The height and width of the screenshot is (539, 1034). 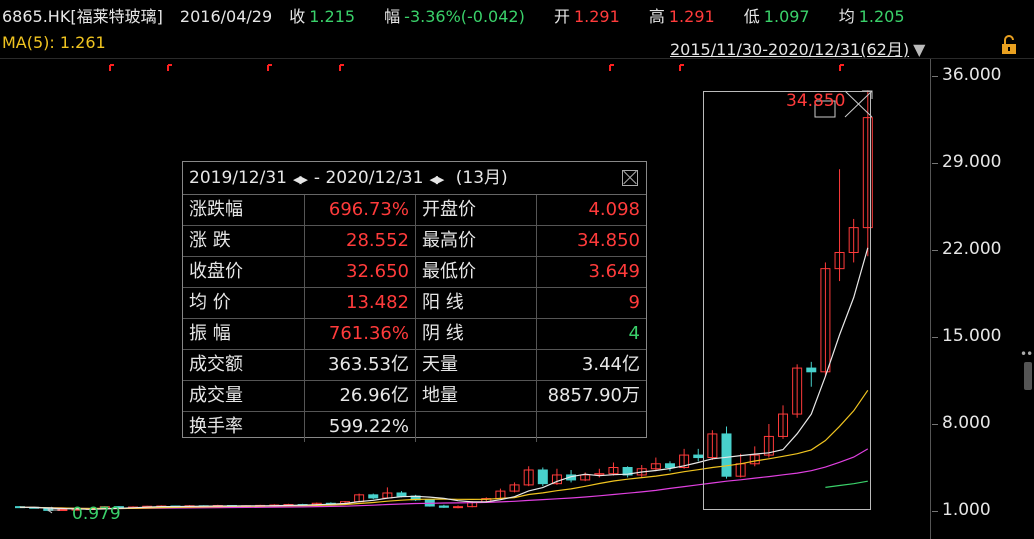 What do you see at coordinates (972, 249) in the screenshot?
I see `axis-tick-label: 22.000` at bounding box center [972, 249].